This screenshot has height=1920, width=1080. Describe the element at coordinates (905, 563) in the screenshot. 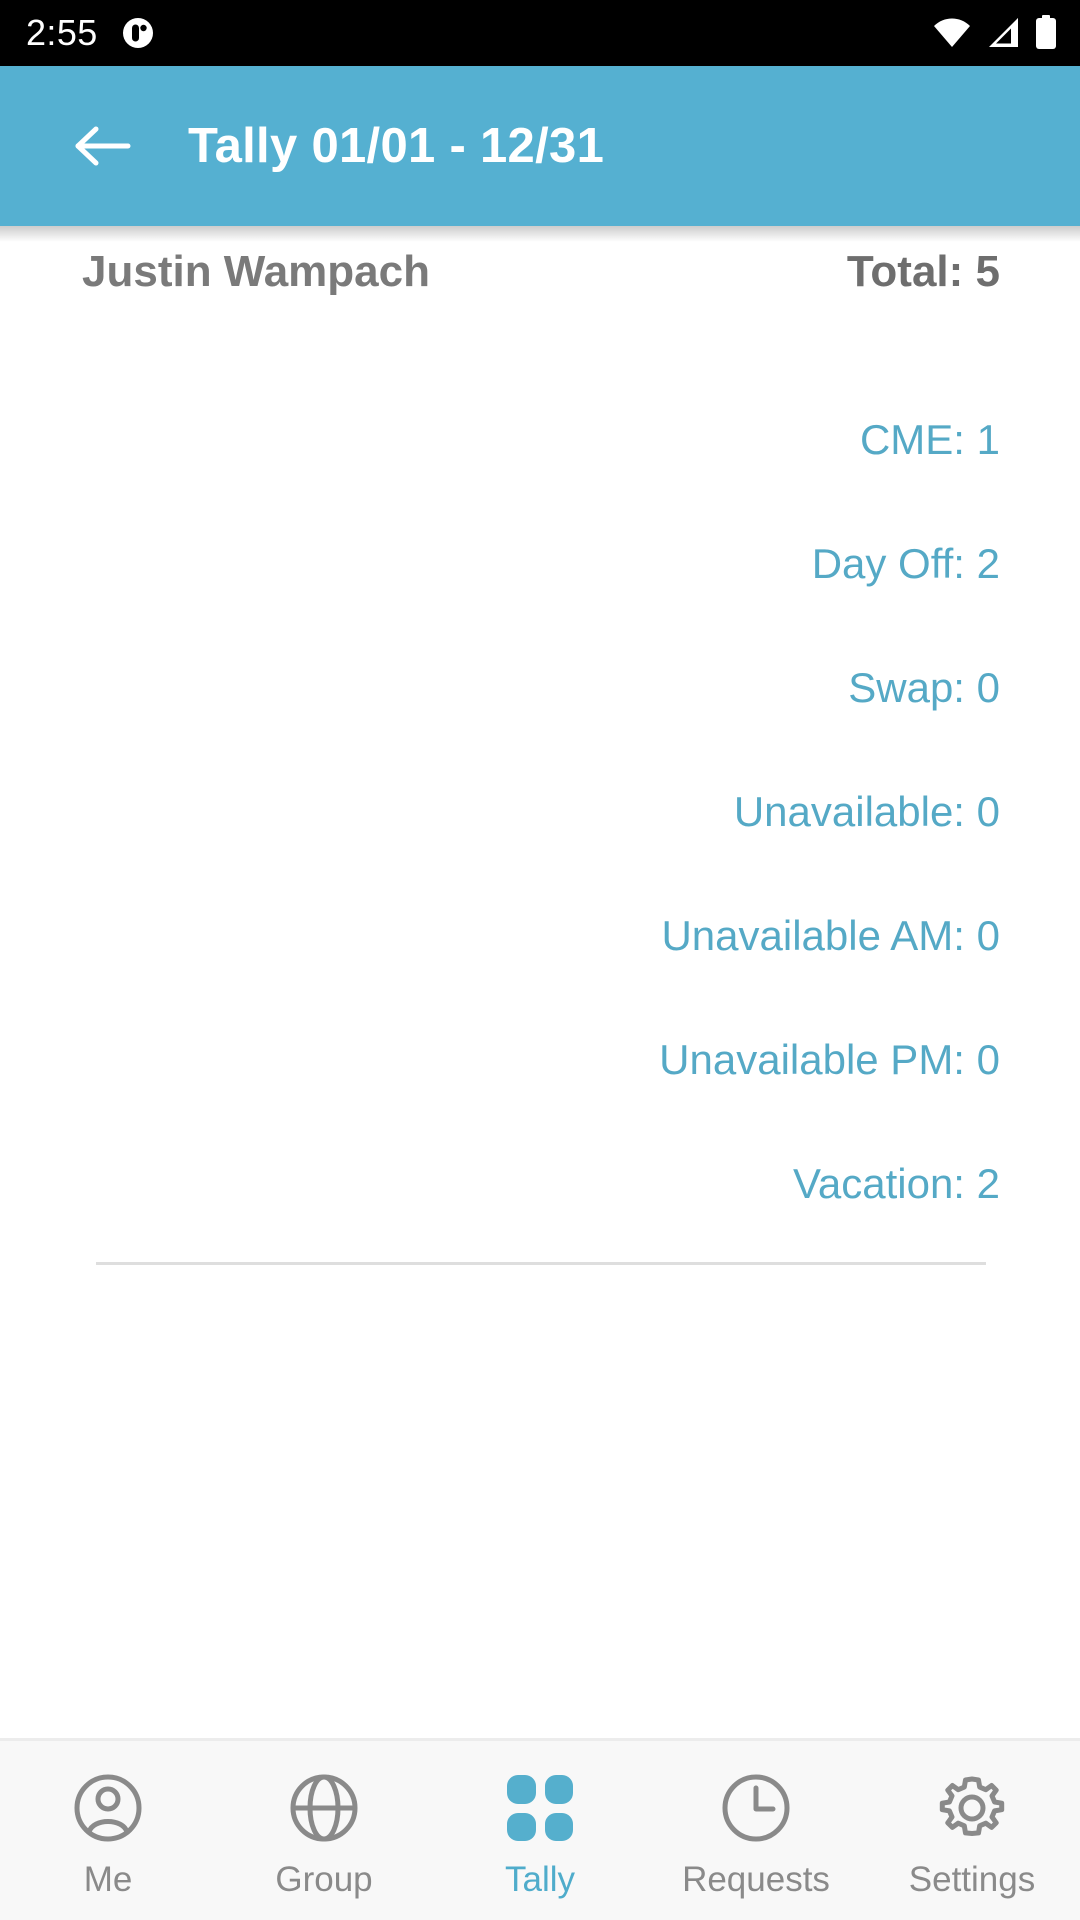

I see `tally-row-label: Day Off: 2` at that location.